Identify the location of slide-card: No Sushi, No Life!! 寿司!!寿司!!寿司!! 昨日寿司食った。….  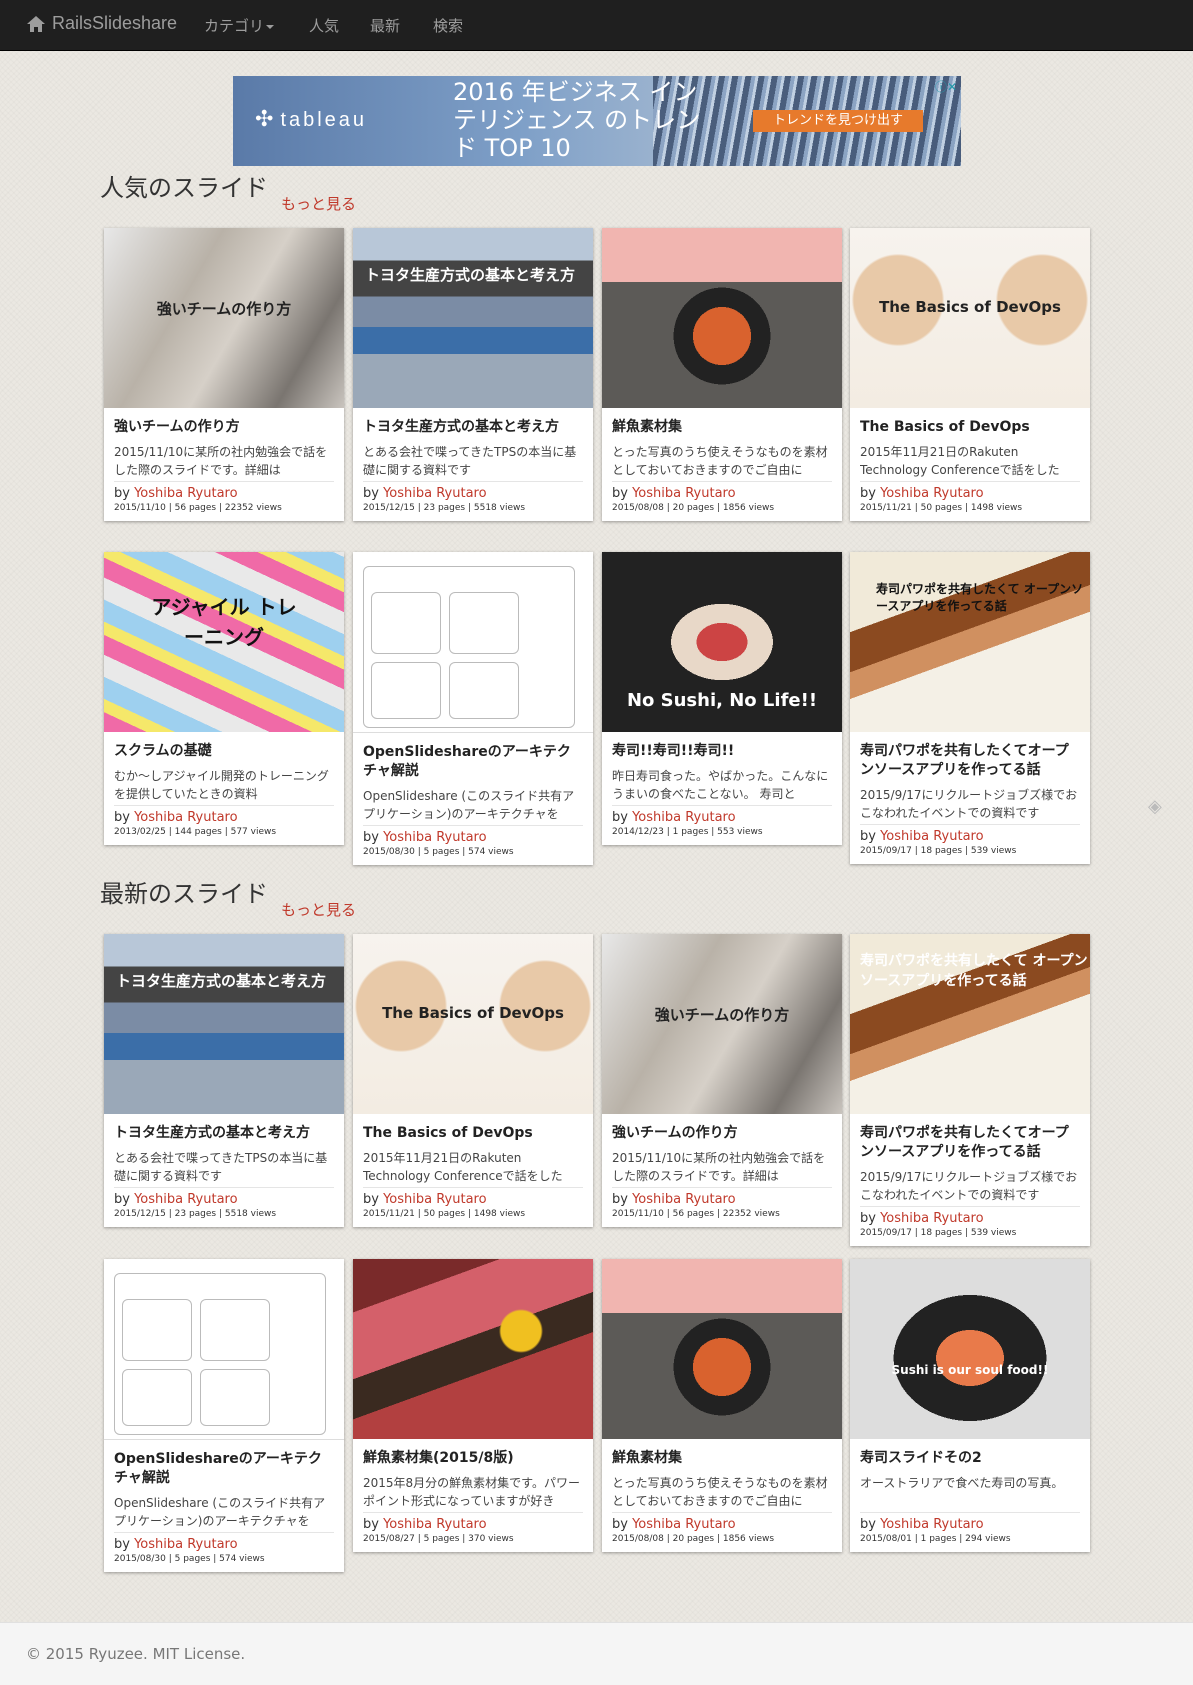
(722, 698).